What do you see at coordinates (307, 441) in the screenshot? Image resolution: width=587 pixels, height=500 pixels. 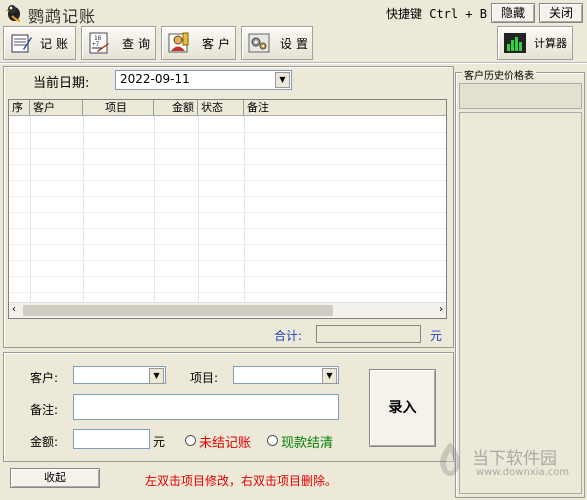 I see `radio-cash-label: 现款结清` at bounding box center [307, 441].